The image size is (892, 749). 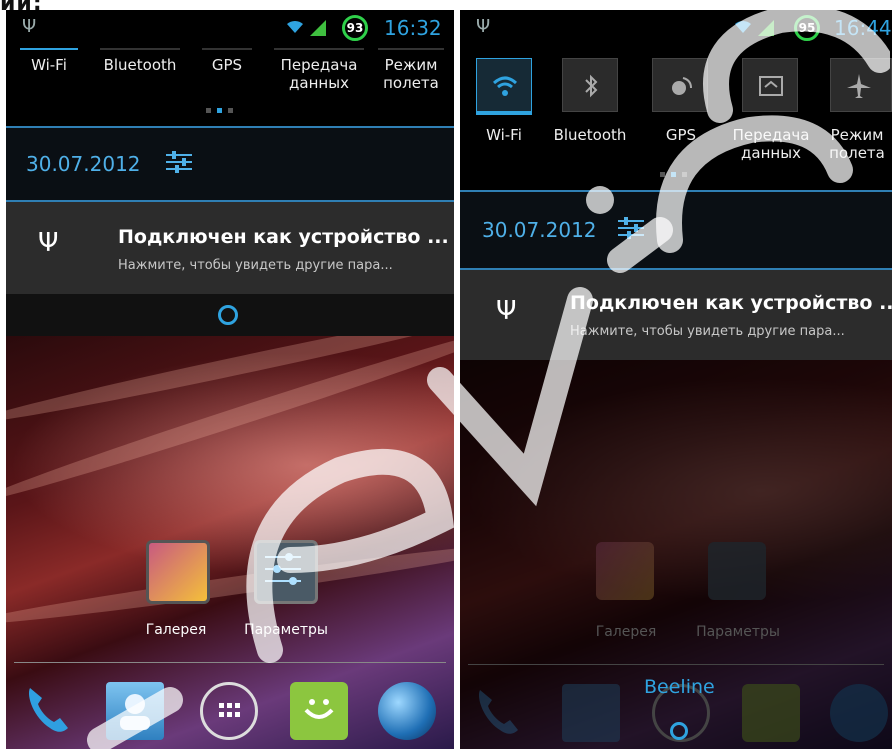 I want to click on bluetooth-icon, so click(x=591, y=86).